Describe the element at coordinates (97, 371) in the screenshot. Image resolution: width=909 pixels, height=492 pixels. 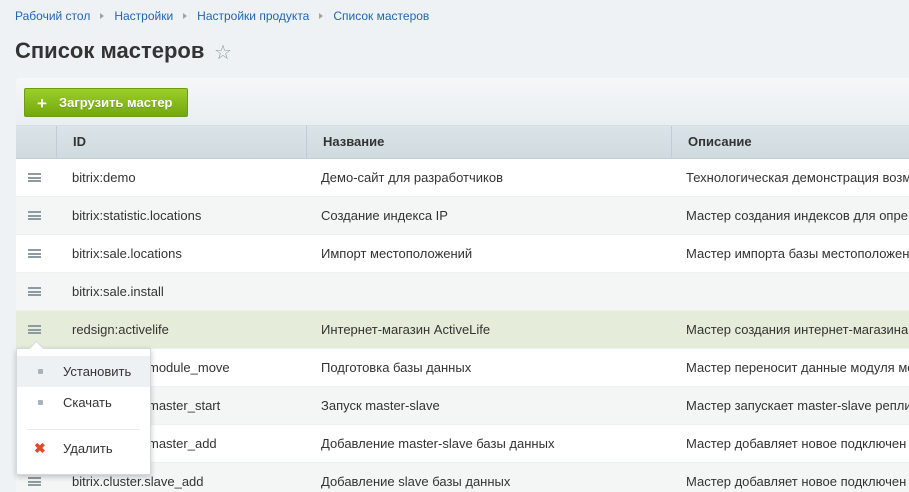
I see `menu-item-install-label: Установить` at that location.